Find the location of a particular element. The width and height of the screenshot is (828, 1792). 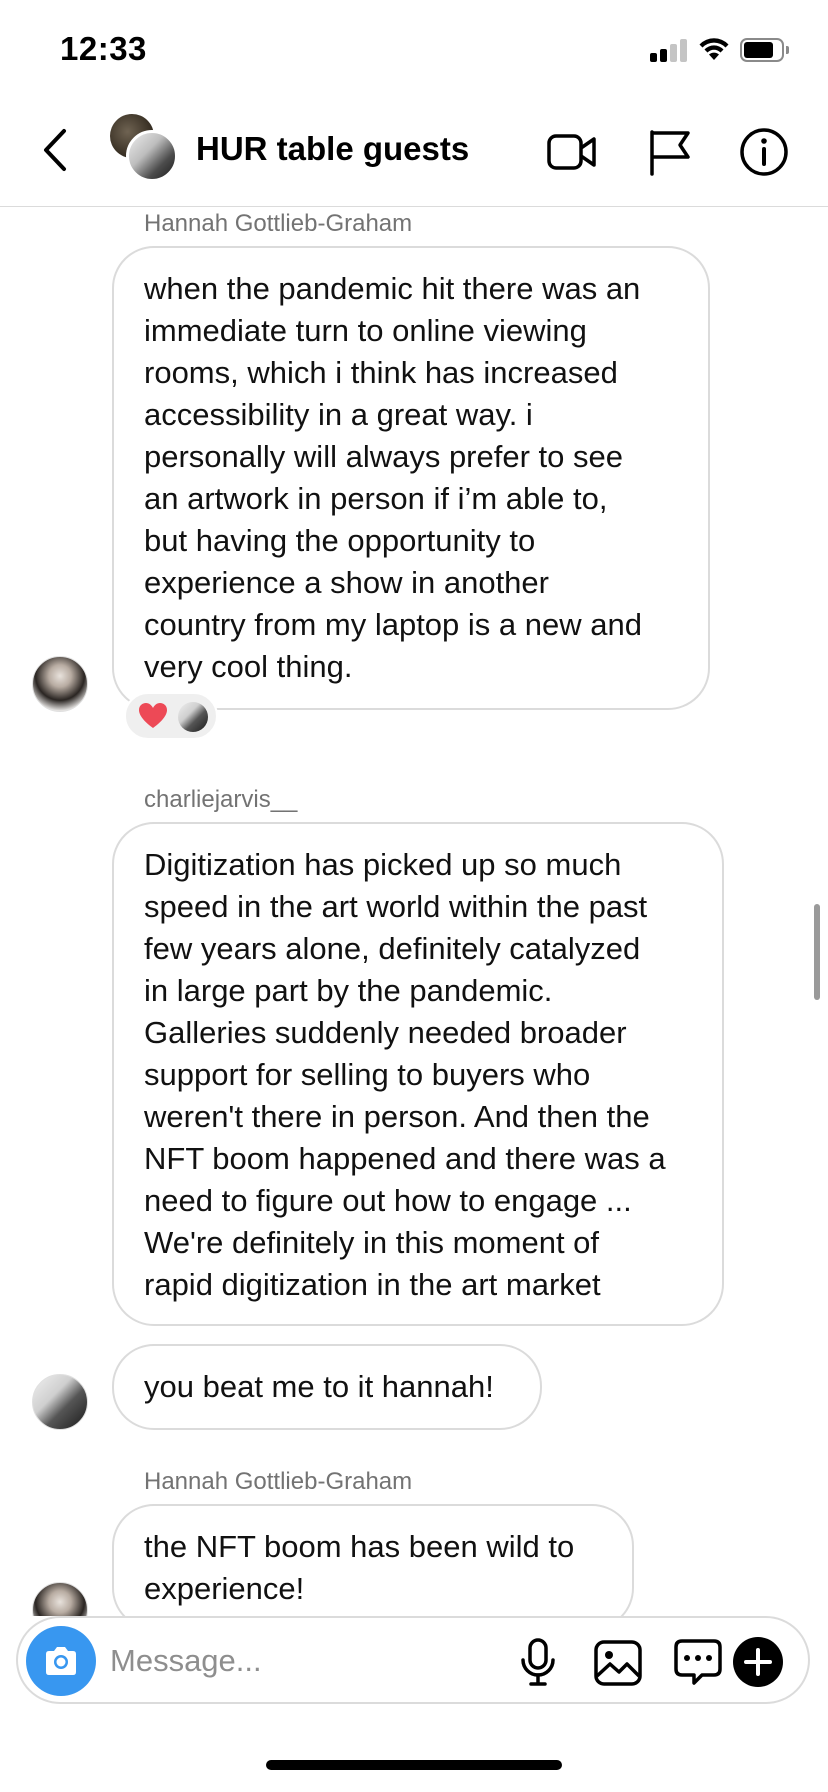

video-call-button is located at coordinates (572, 152).